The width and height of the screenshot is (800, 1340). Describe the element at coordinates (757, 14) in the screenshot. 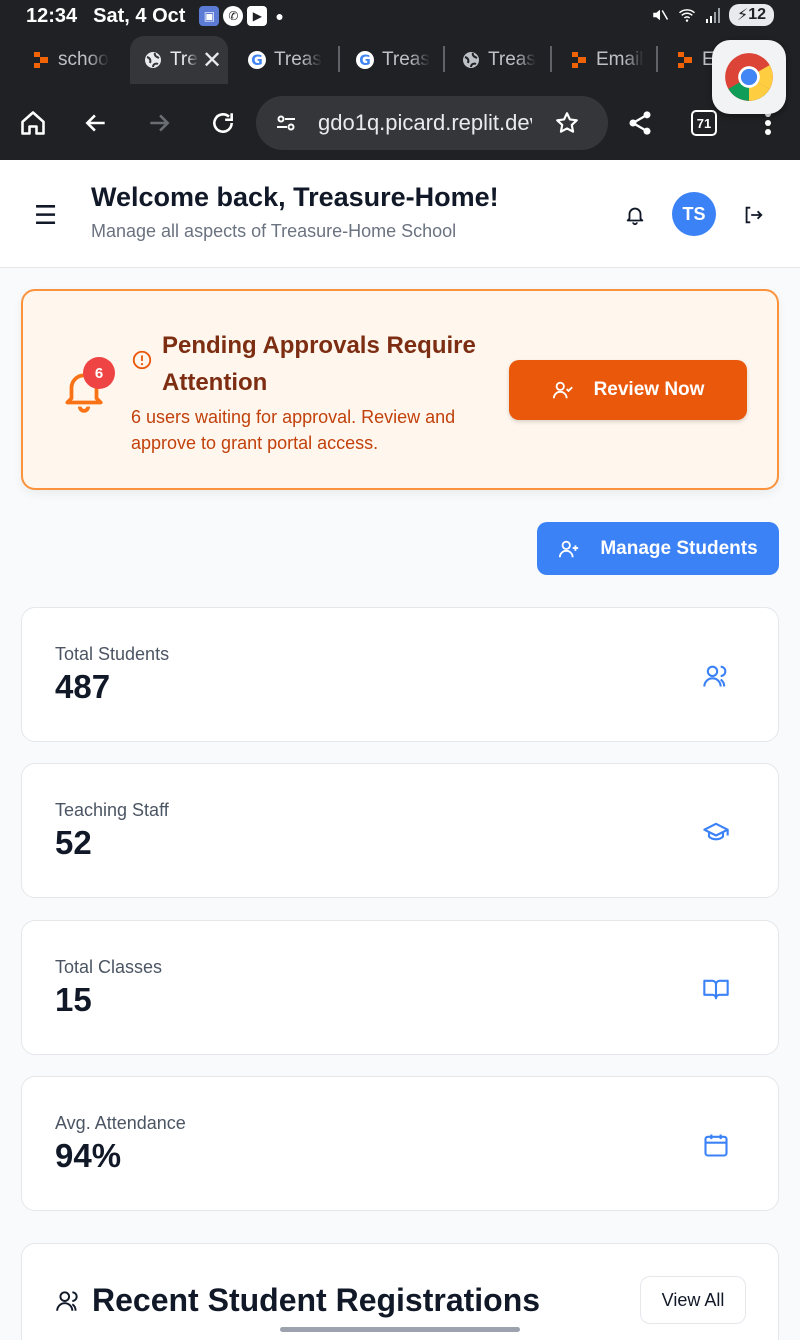

I see `battery-level: 12` at that location.